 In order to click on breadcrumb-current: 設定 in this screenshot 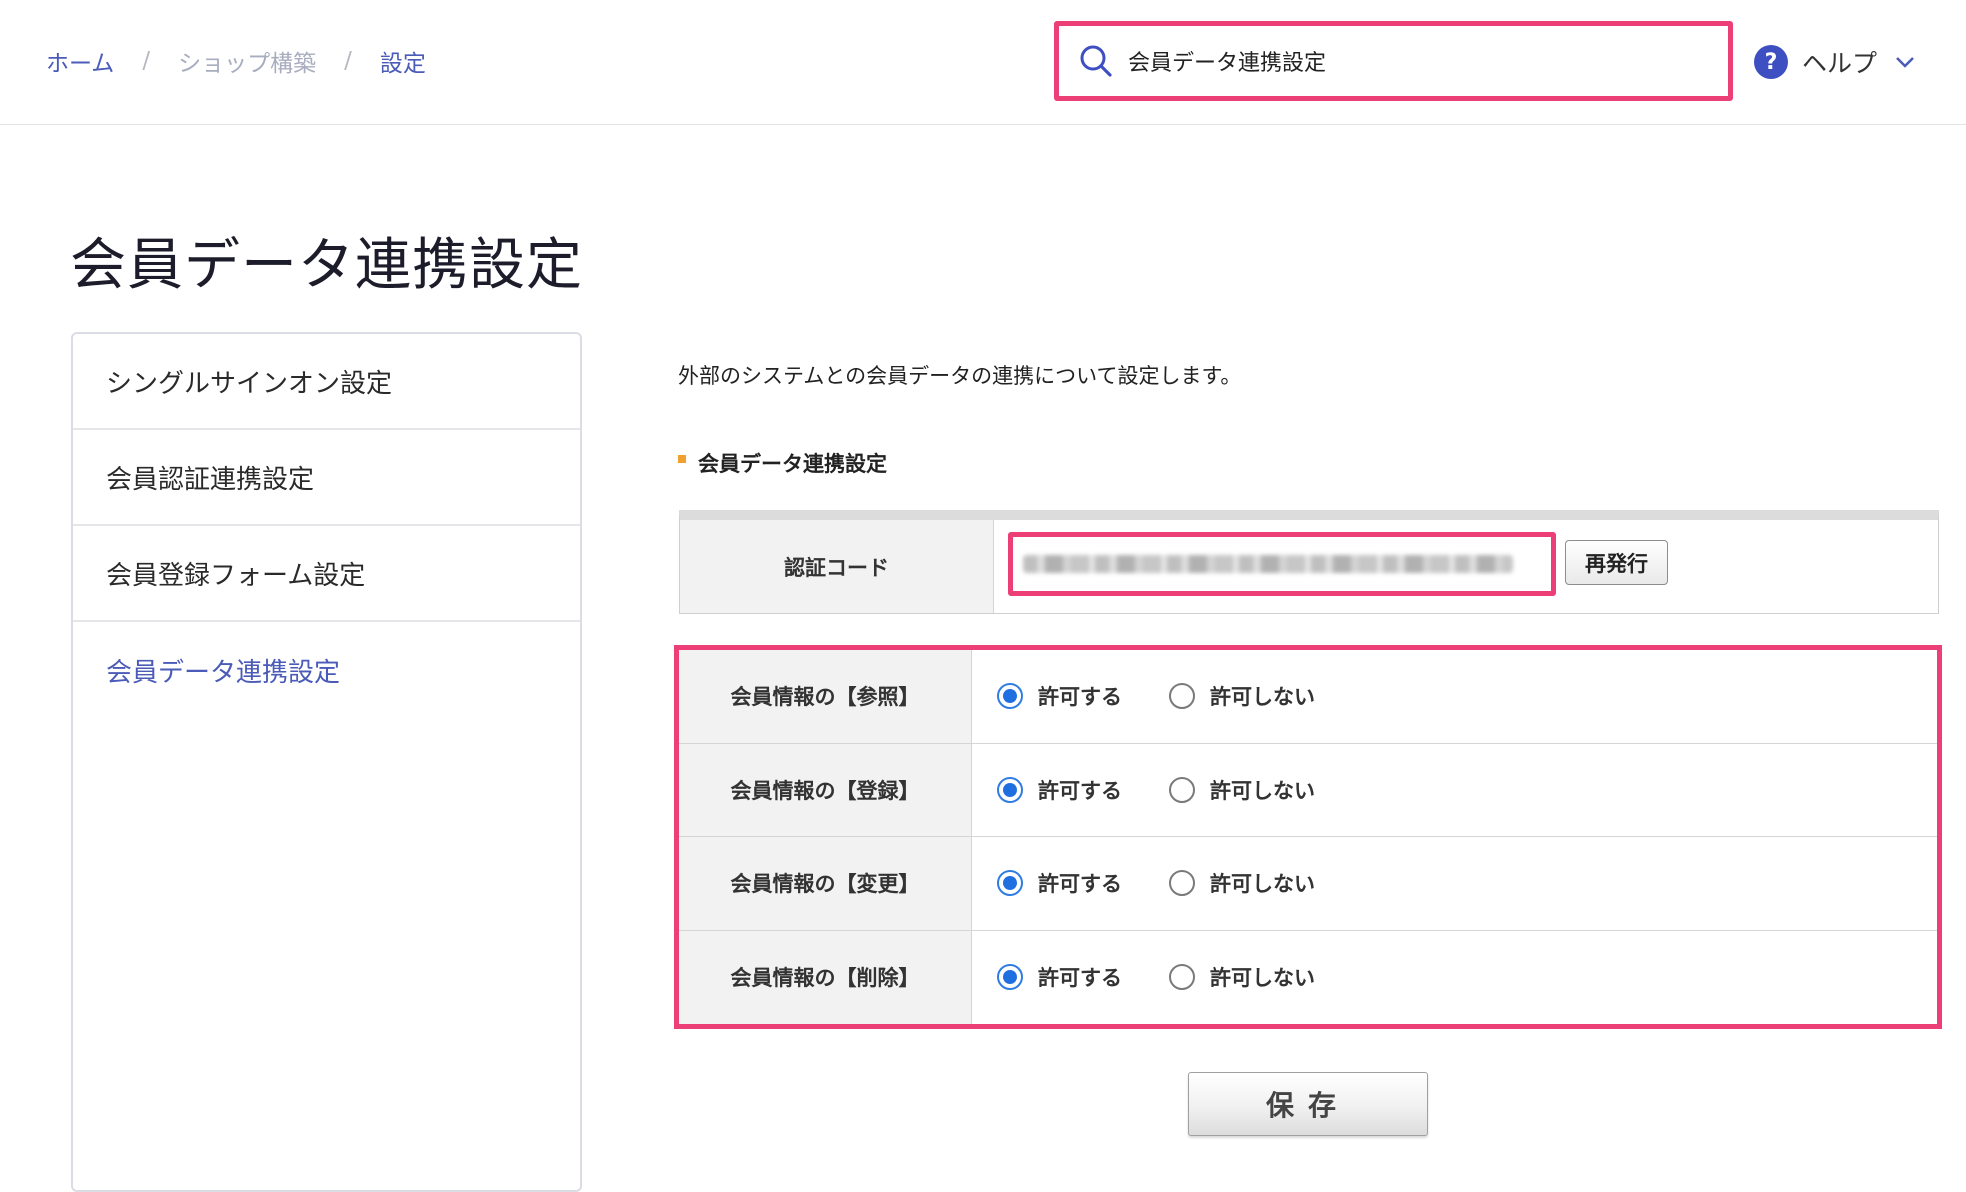, I will do `click(403, 61)`.